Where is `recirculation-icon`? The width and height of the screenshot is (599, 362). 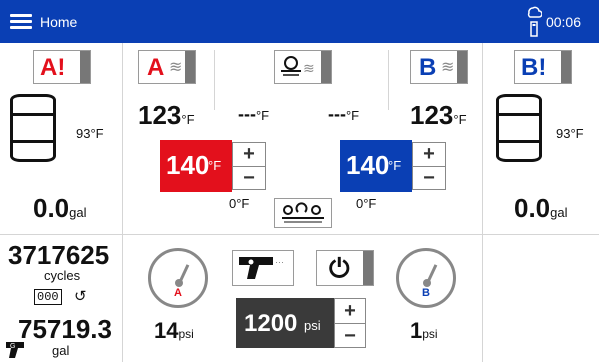 recirculation-icon is located at coordinates (303, 212).